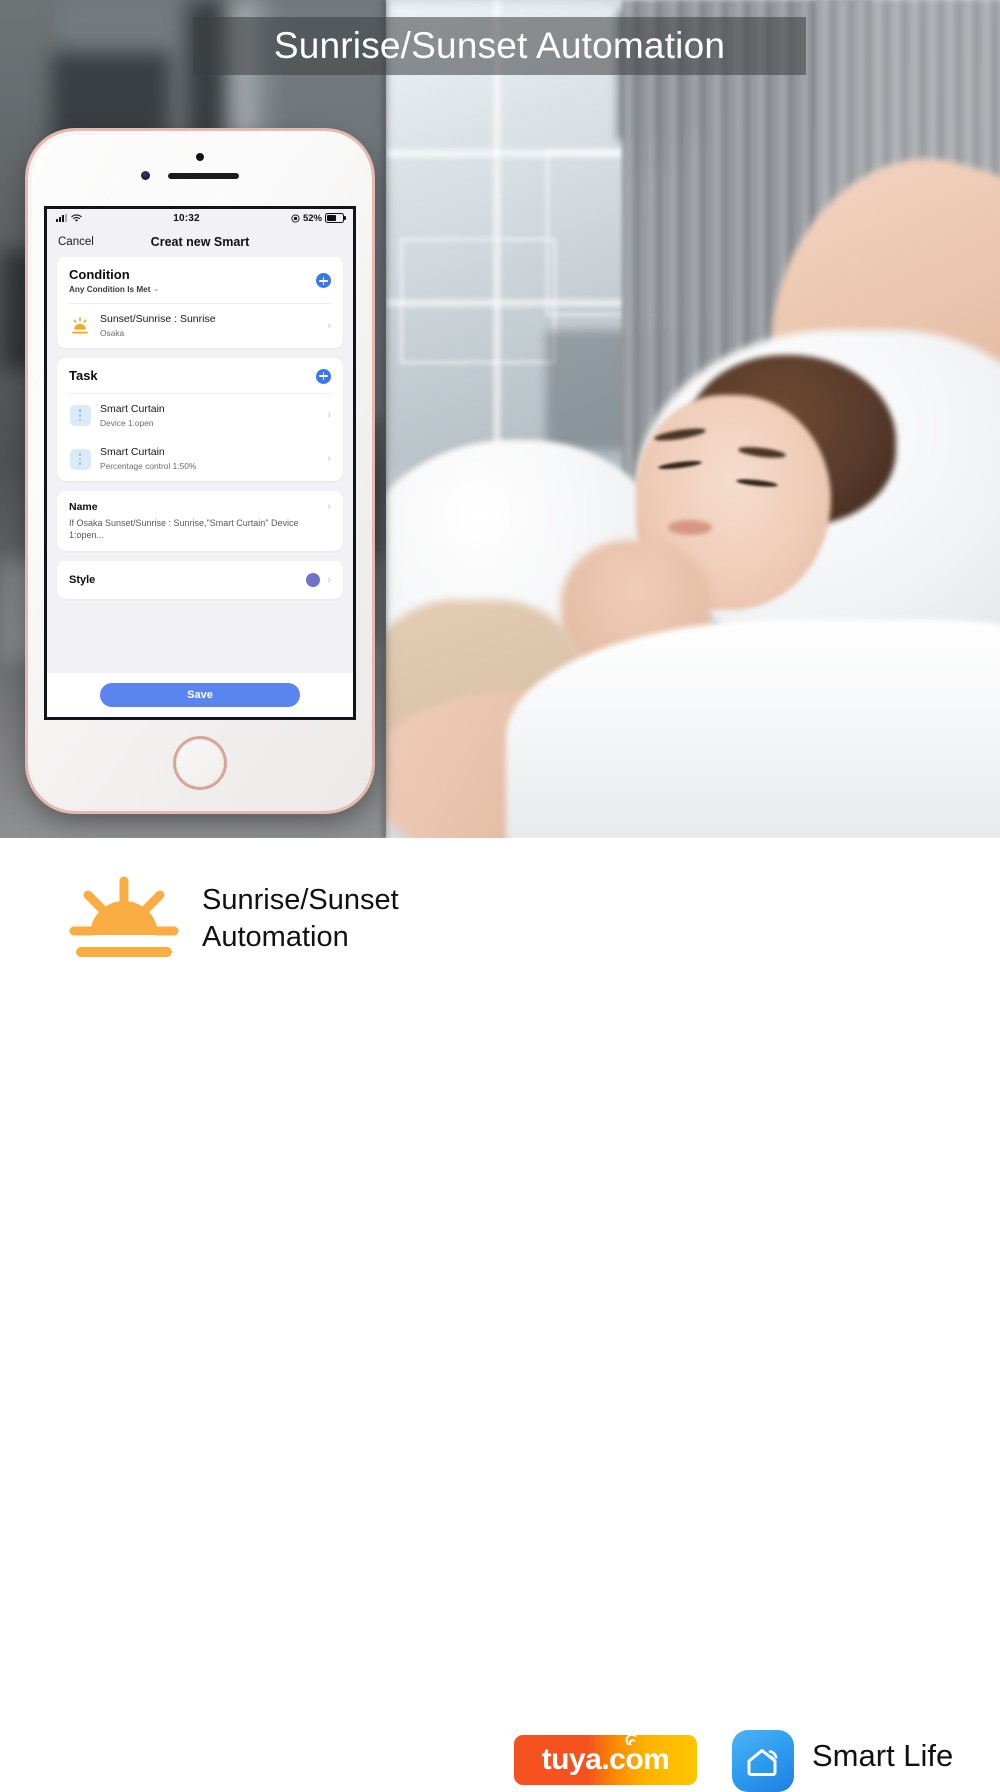  Describe the element at coordinates (61, 218) in the screenshot. I see `signal-bars-icon` at that location.